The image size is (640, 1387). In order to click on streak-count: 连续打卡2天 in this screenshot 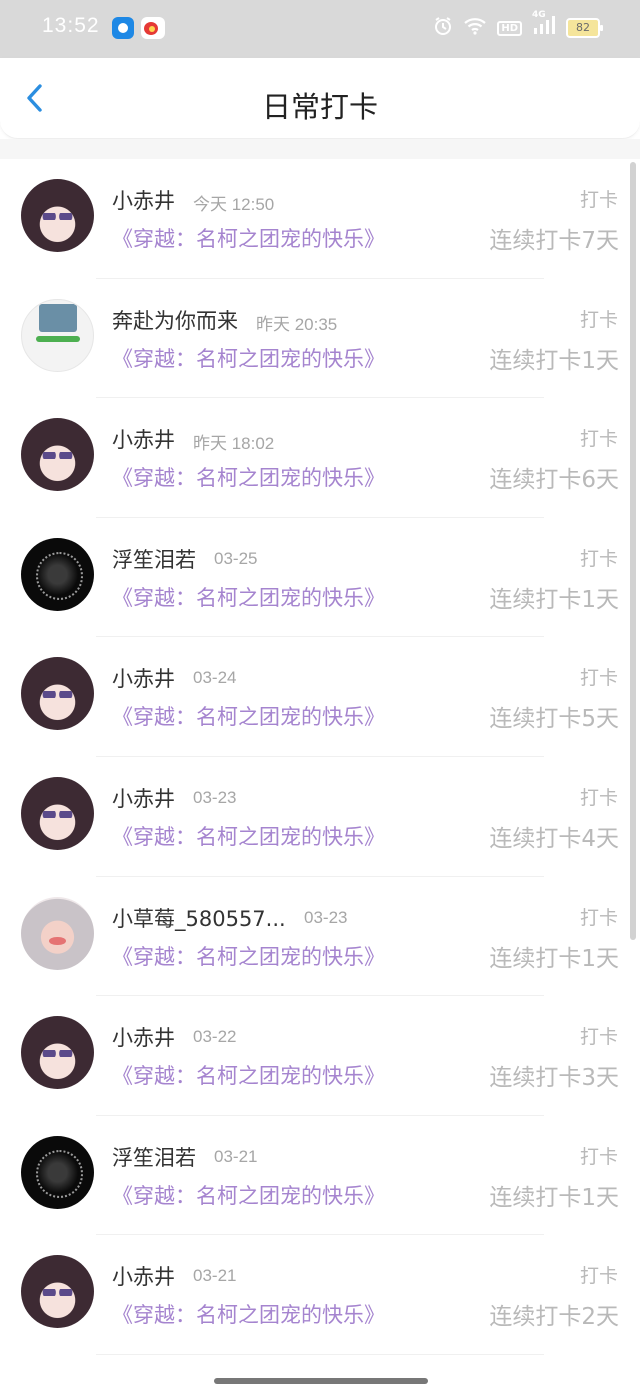, I will do `click(554, 1317)`.